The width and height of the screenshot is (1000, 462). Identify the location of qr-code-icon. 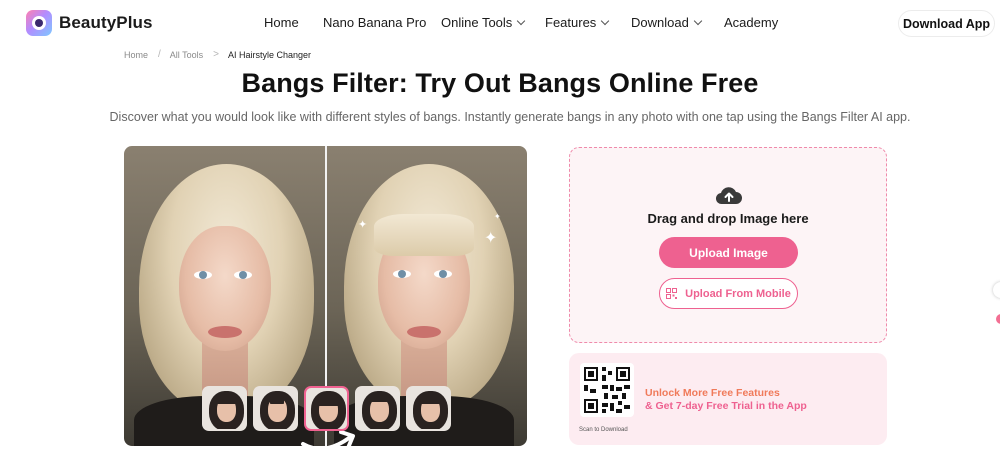
(672, 293).